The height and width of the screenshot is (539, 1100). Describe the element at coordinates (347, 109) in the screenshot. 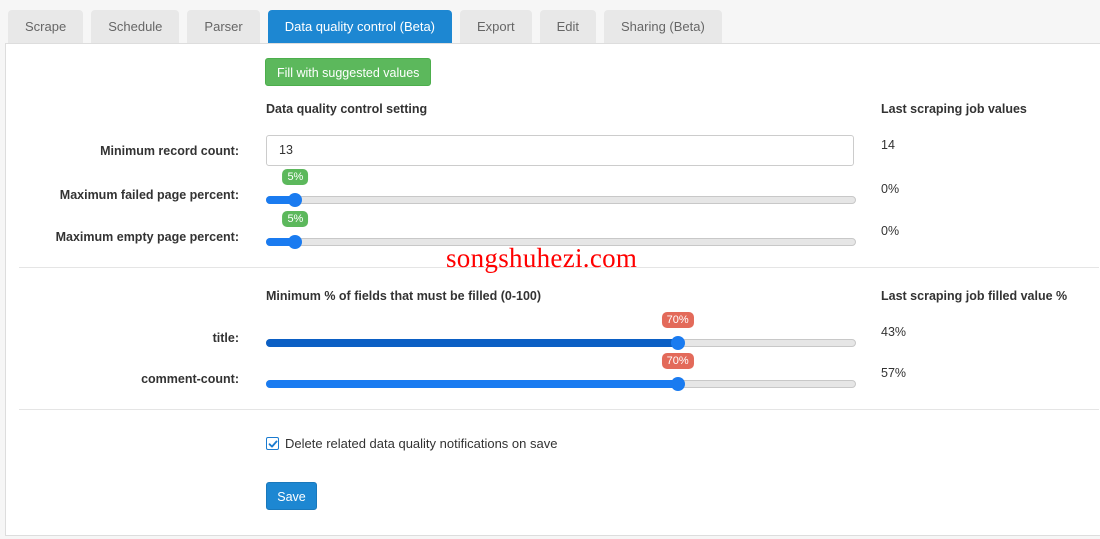

I see `setting-header: Data quality control setting` at that location.